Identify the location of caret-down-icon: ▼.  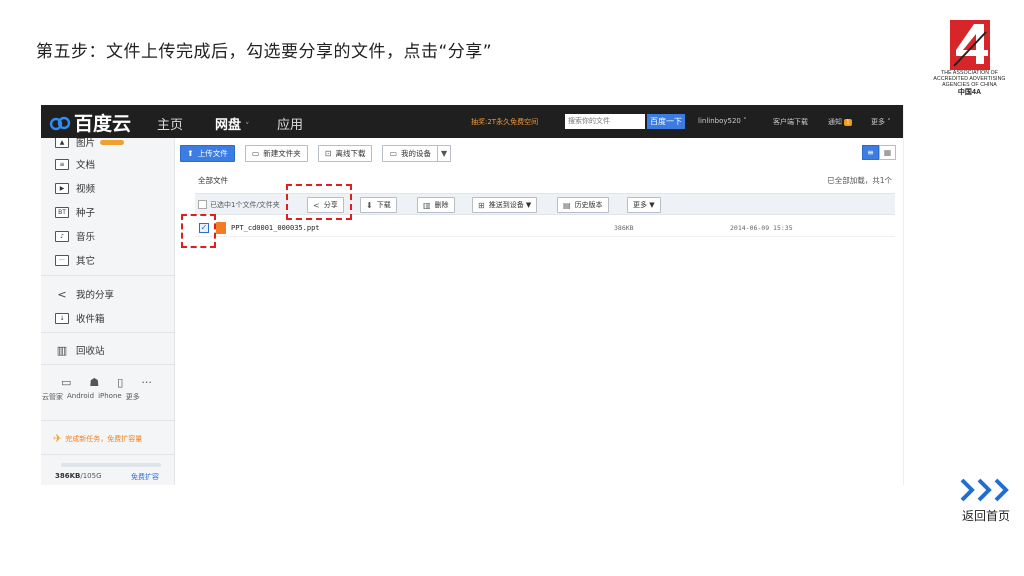
(444, 153).